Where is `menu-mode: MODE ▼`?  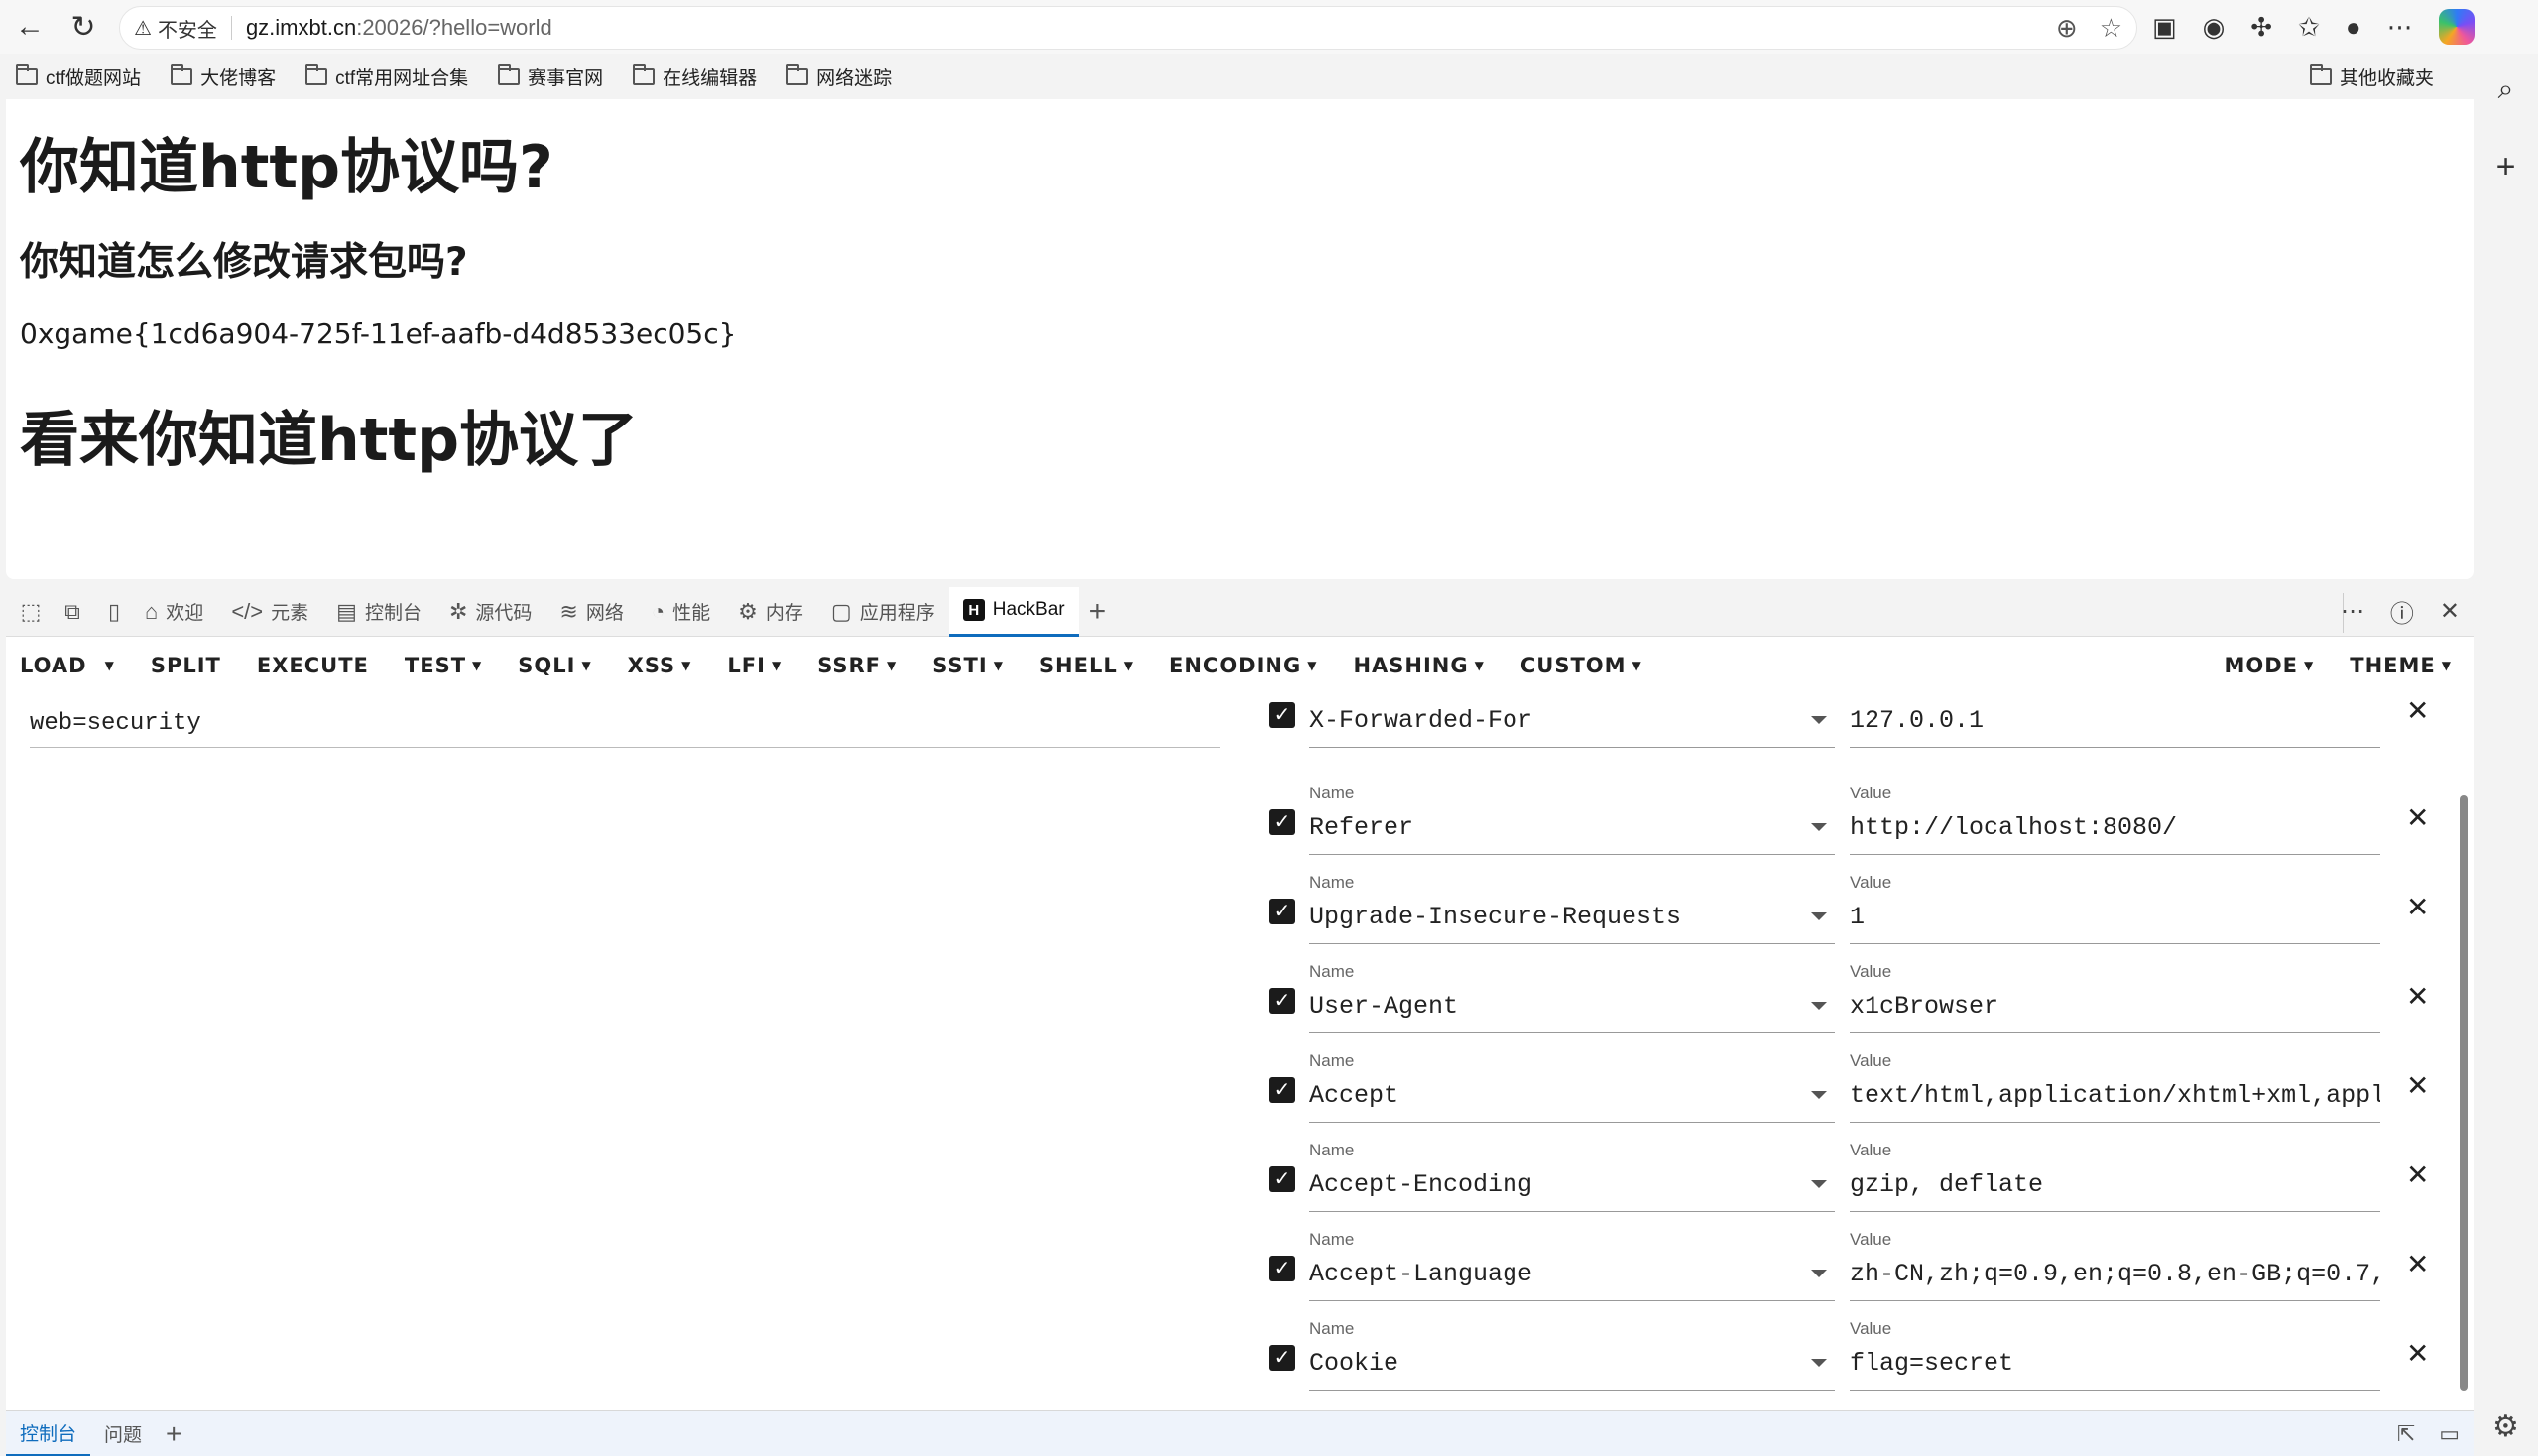
menu-mode: MODE ▼ is located at coordinates (2270, 665).